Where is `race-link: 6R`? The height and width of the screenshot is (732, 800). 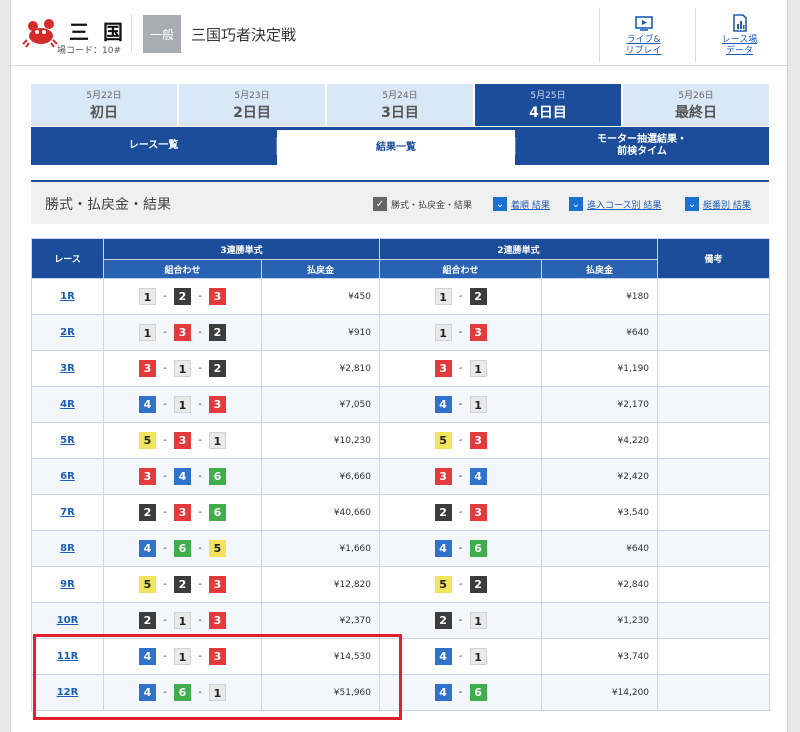
race-link: 6R is located at coordinates (67, 476).